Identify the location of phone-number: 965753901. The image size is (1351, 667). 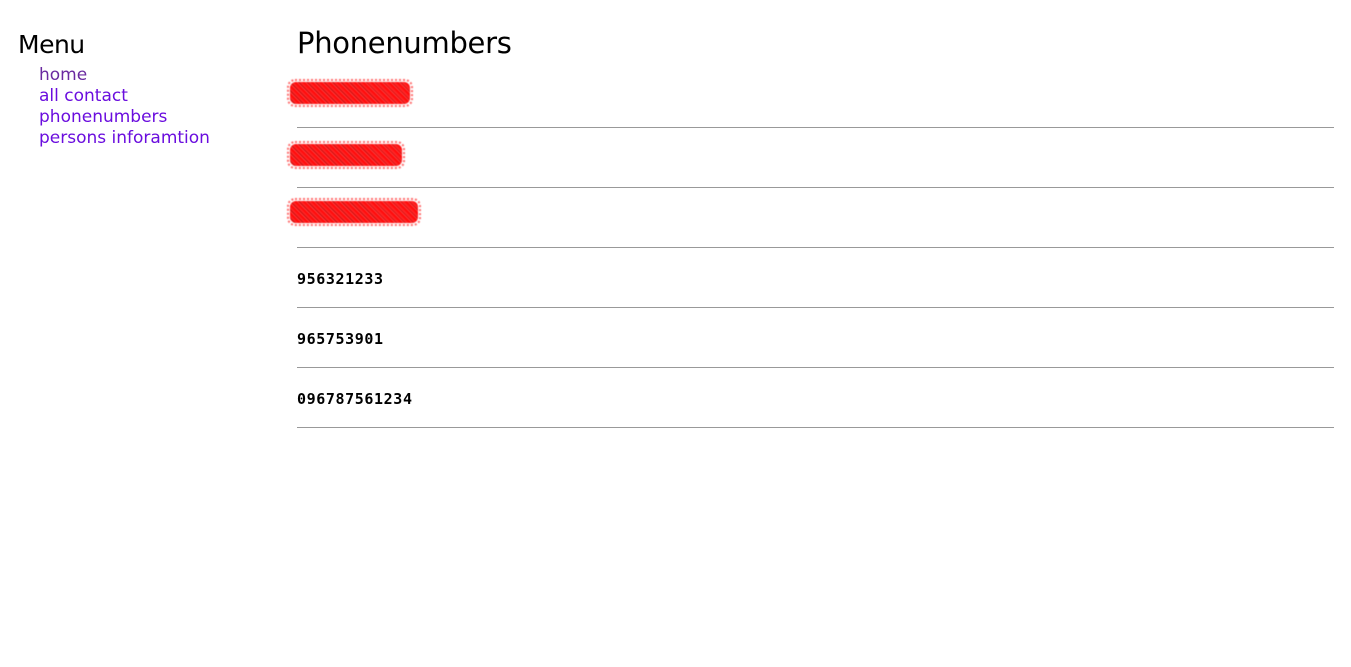
(340, 339).